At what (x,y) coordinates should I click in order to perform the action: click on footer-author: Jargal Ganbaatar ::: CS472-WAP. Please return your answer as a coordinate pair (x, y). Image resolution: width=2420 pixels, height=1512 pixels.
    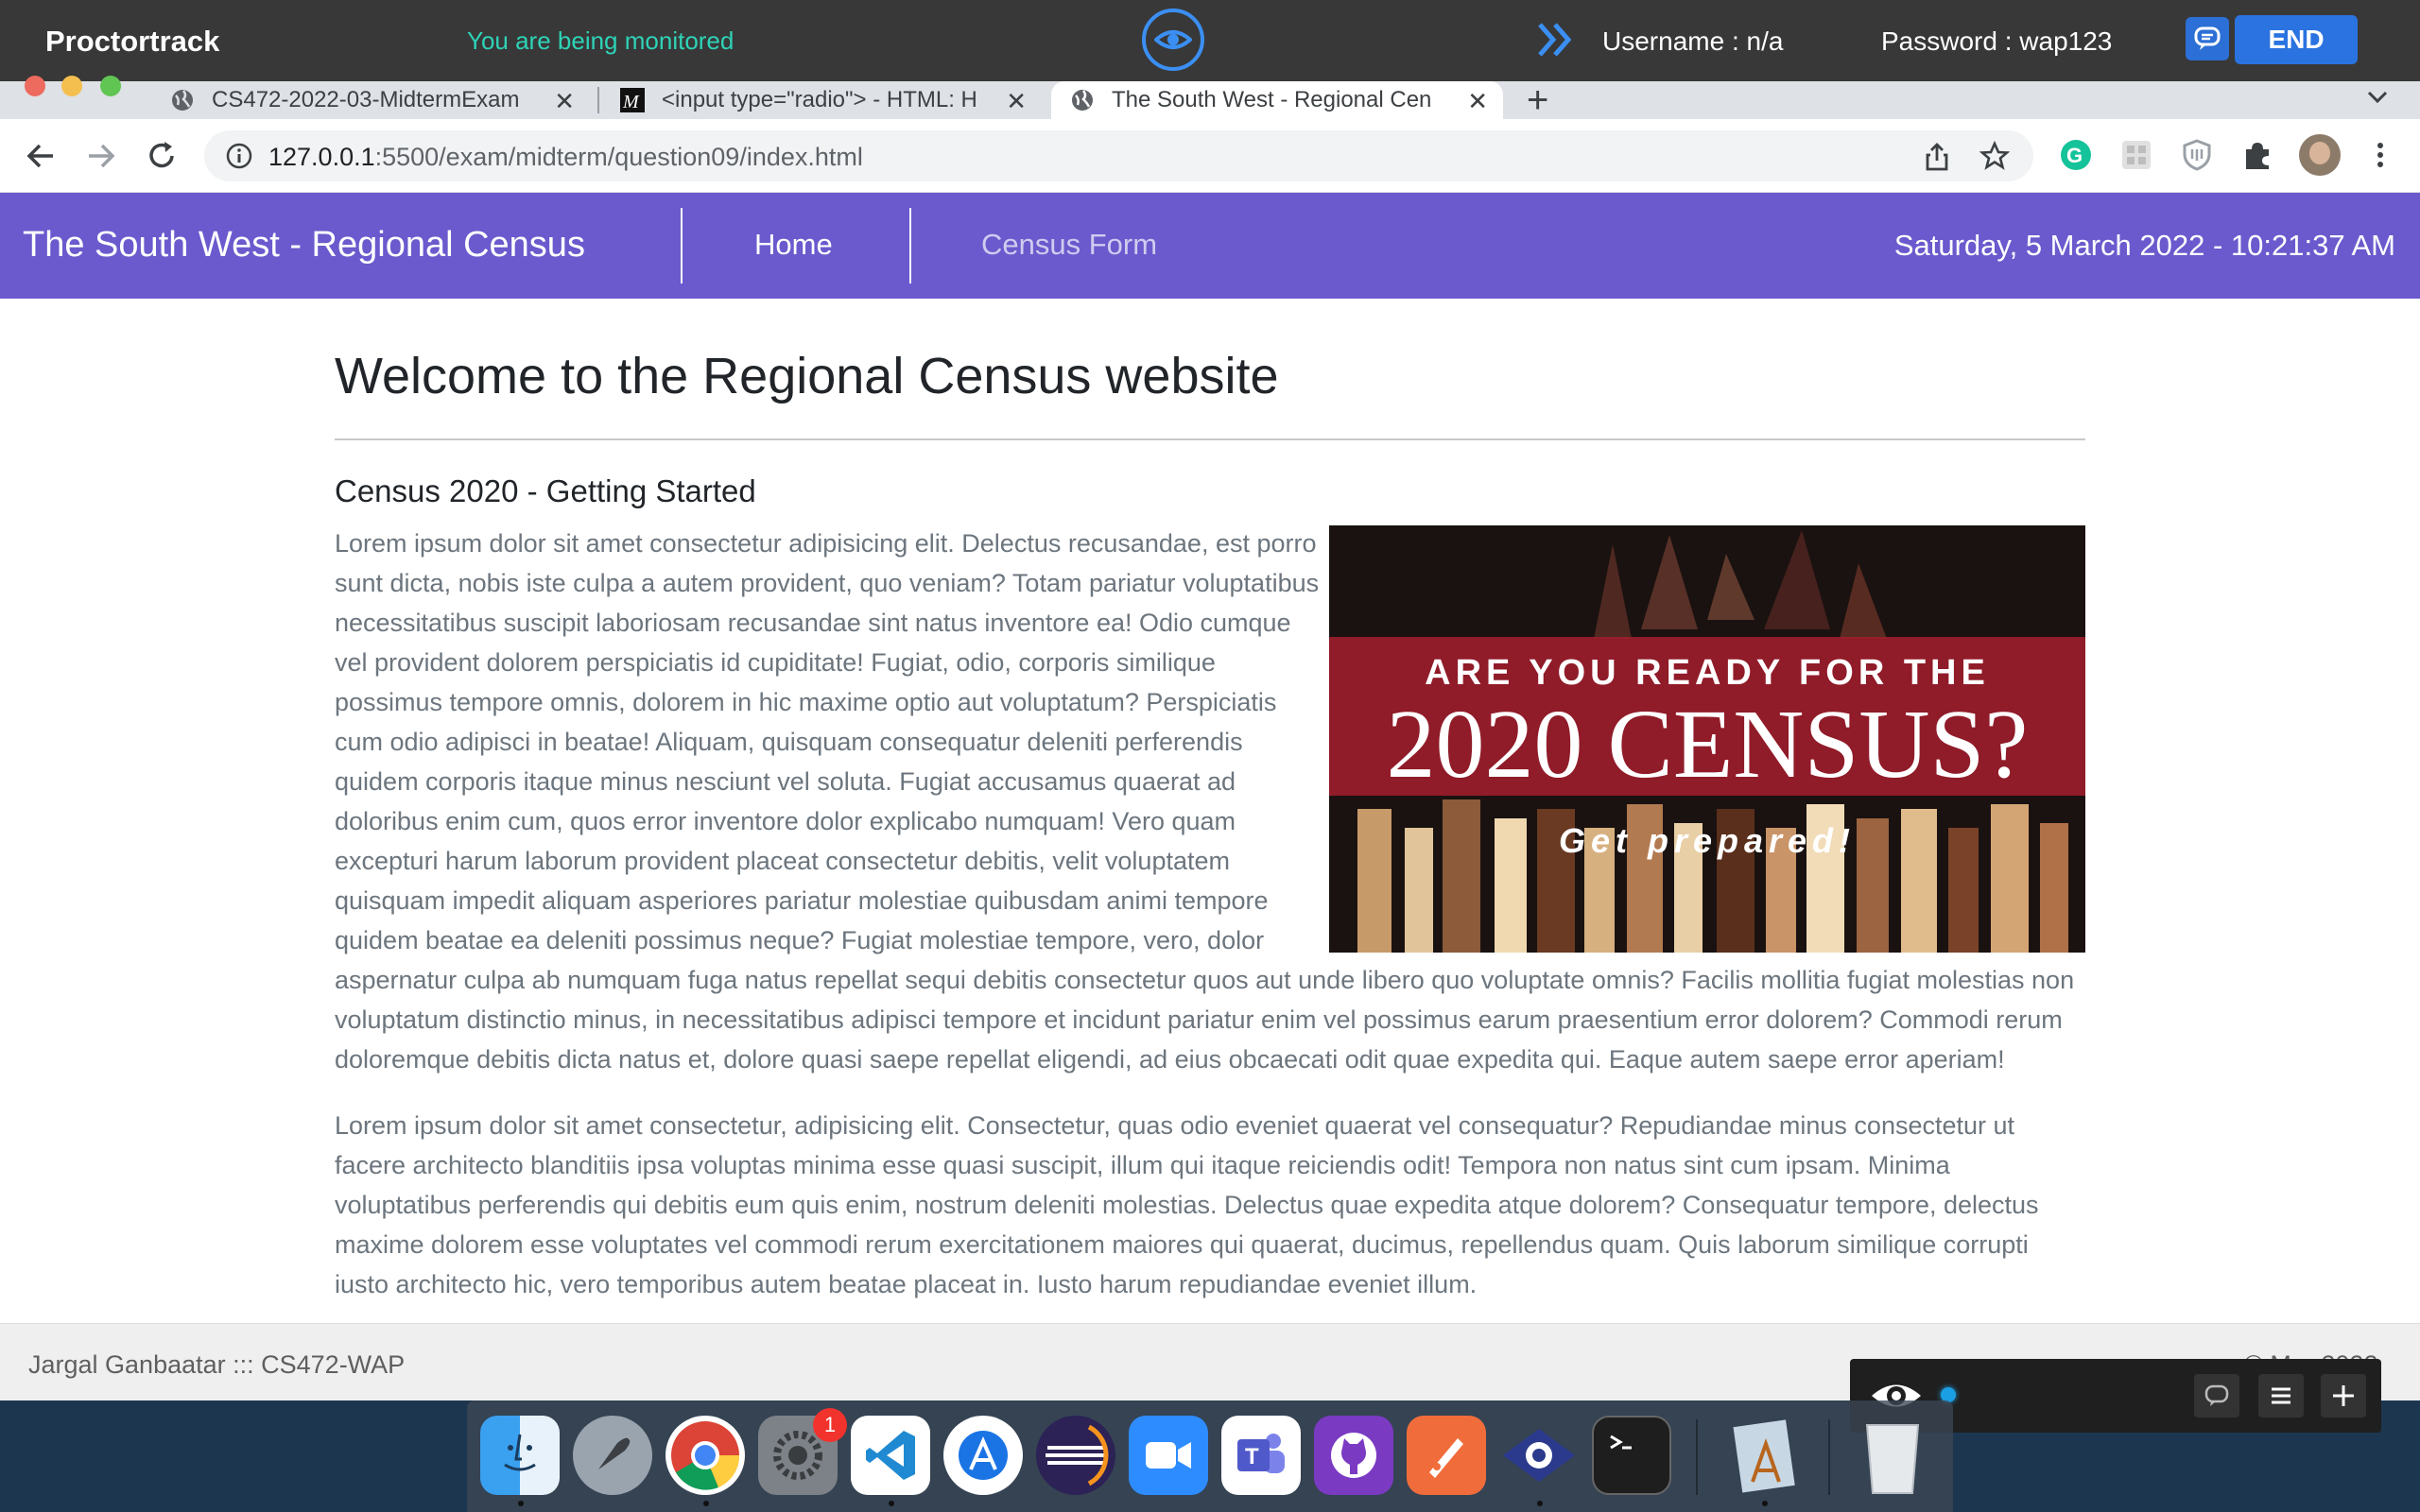
    Looking at the image, I should click on (217, 1364).